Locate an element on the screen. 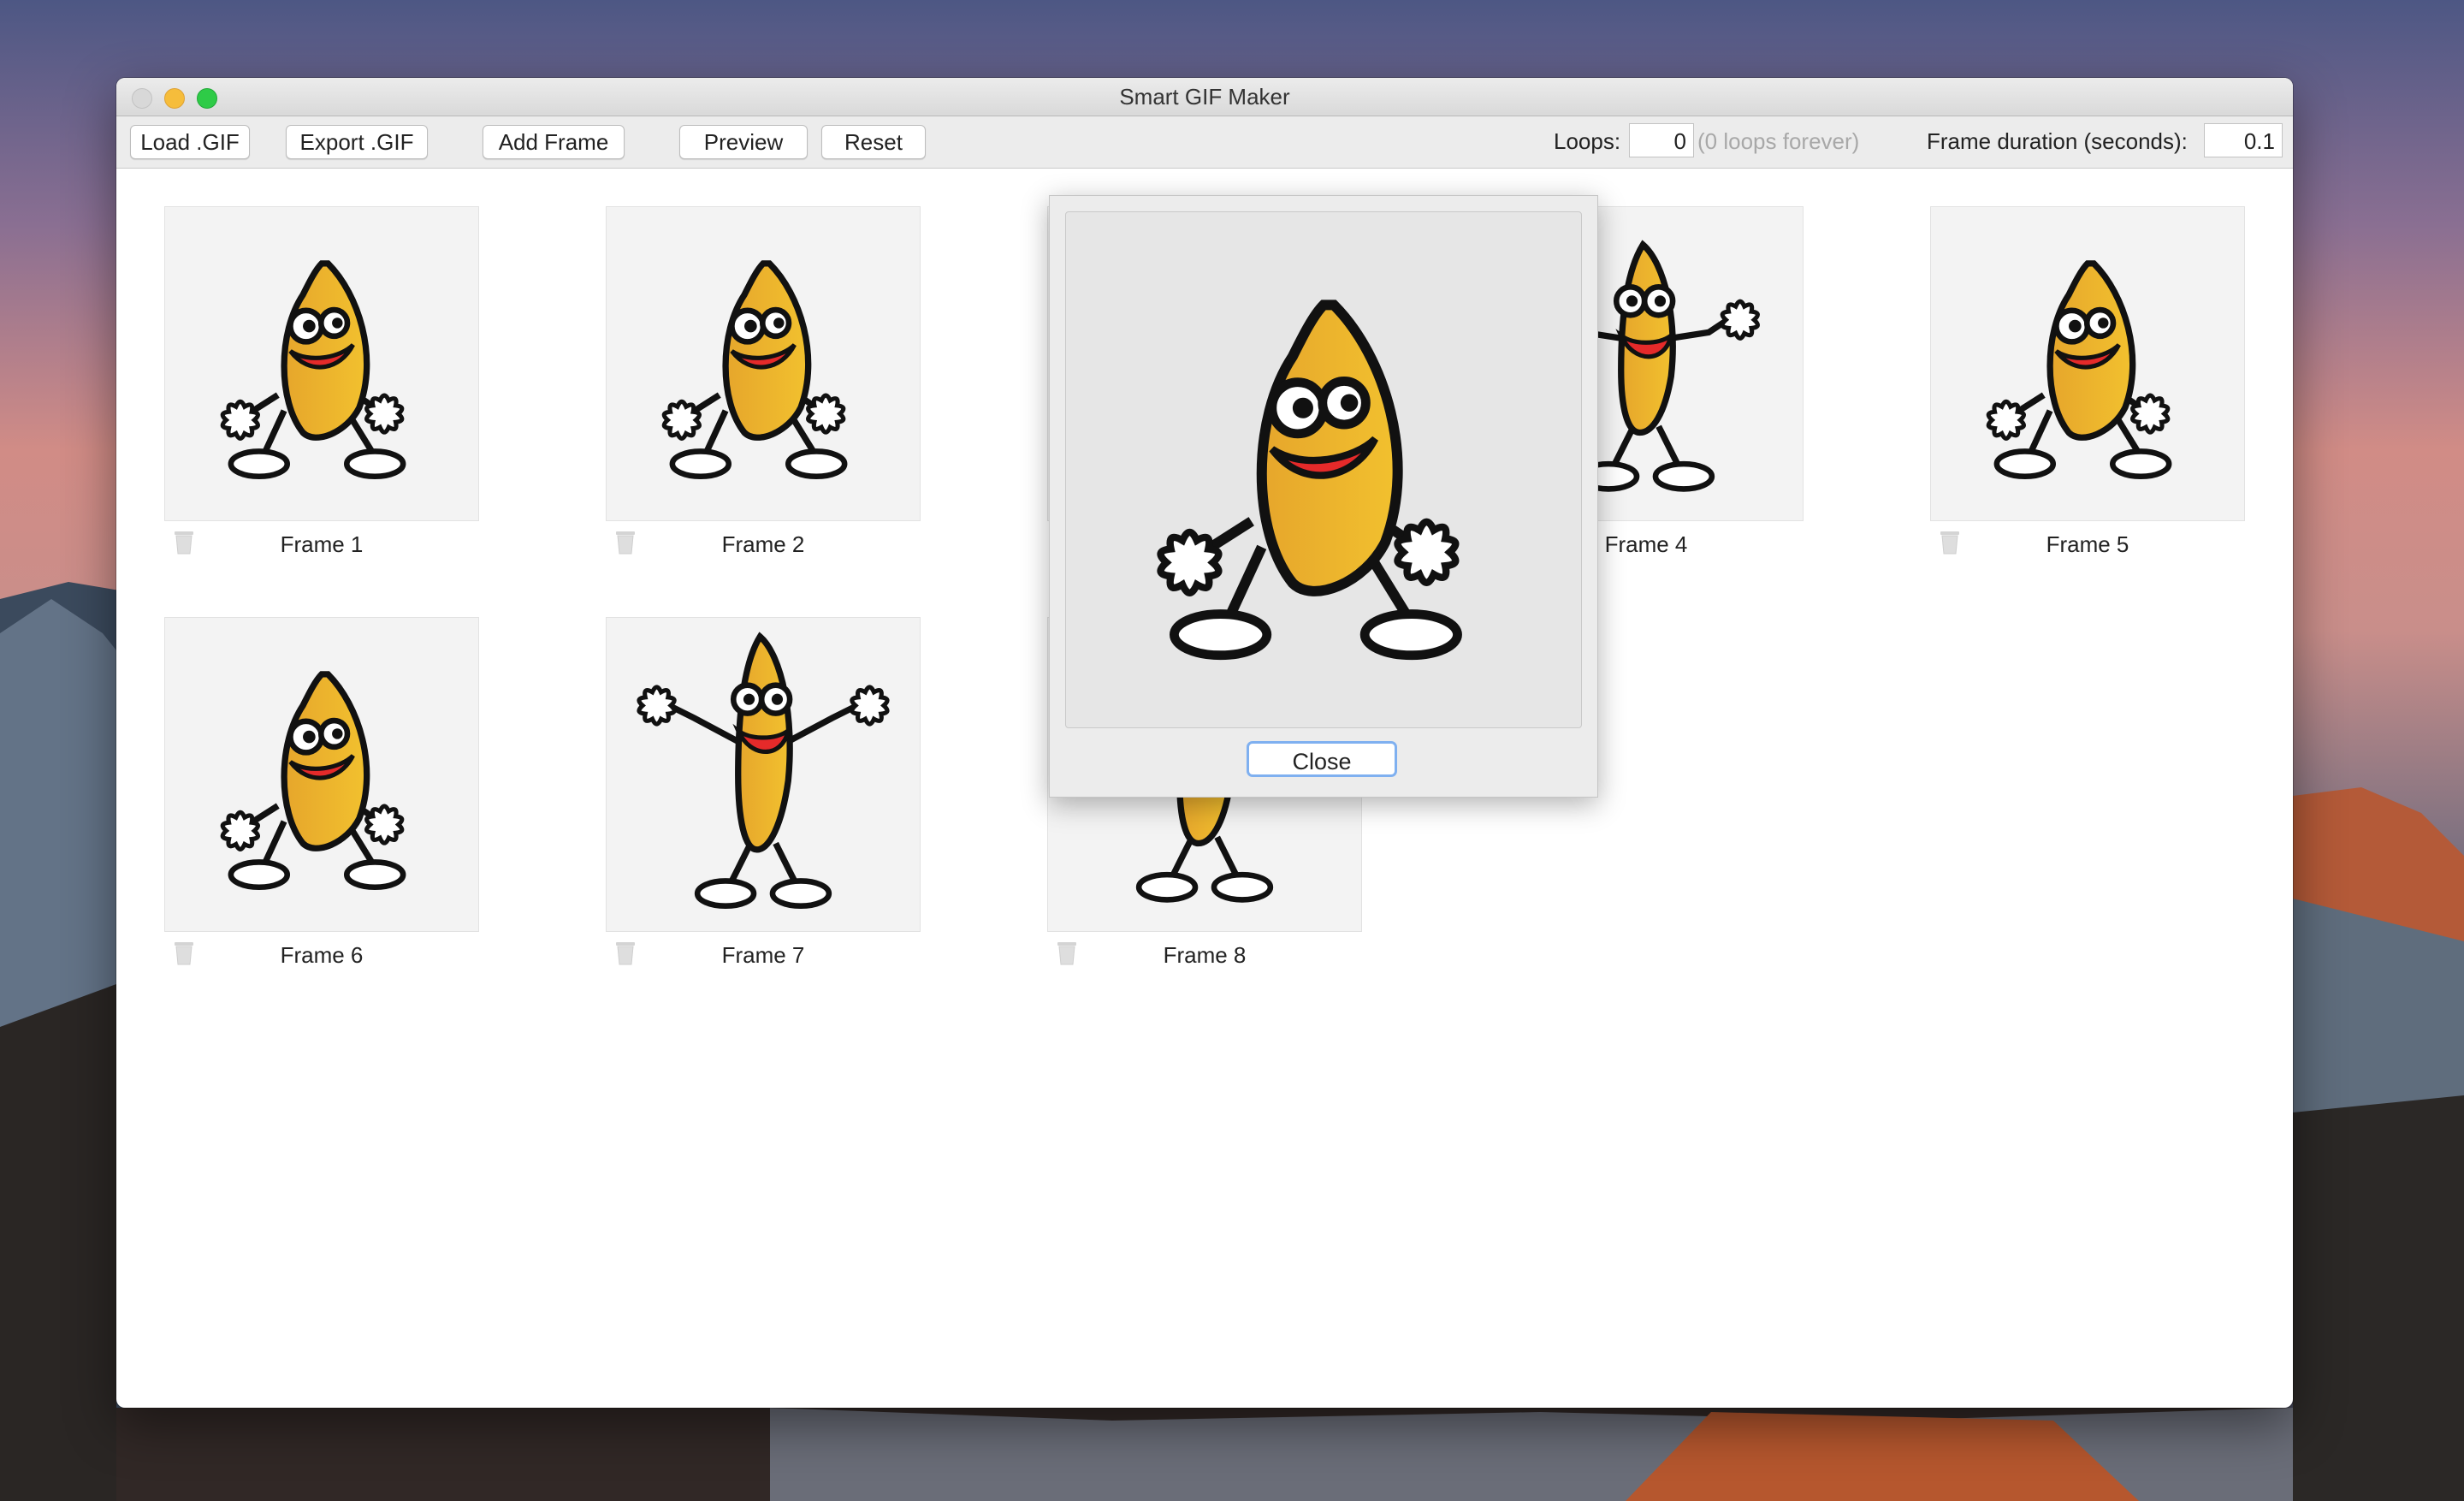  window-title: Smart GIF Maker is located at coordinates (1204, 97).